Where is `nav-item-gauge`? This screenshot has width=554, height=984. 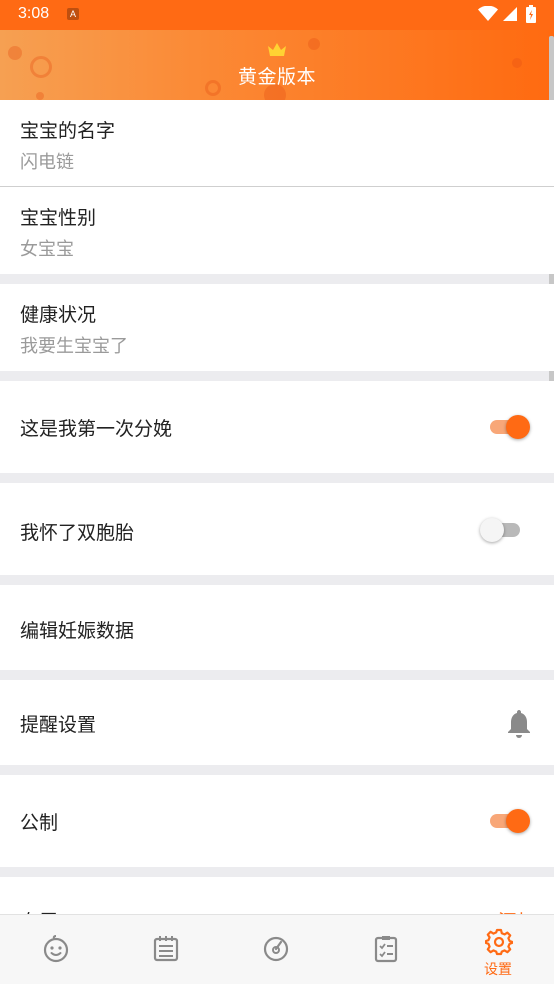
nav-item-gauge is located at coordinates (275, 949).